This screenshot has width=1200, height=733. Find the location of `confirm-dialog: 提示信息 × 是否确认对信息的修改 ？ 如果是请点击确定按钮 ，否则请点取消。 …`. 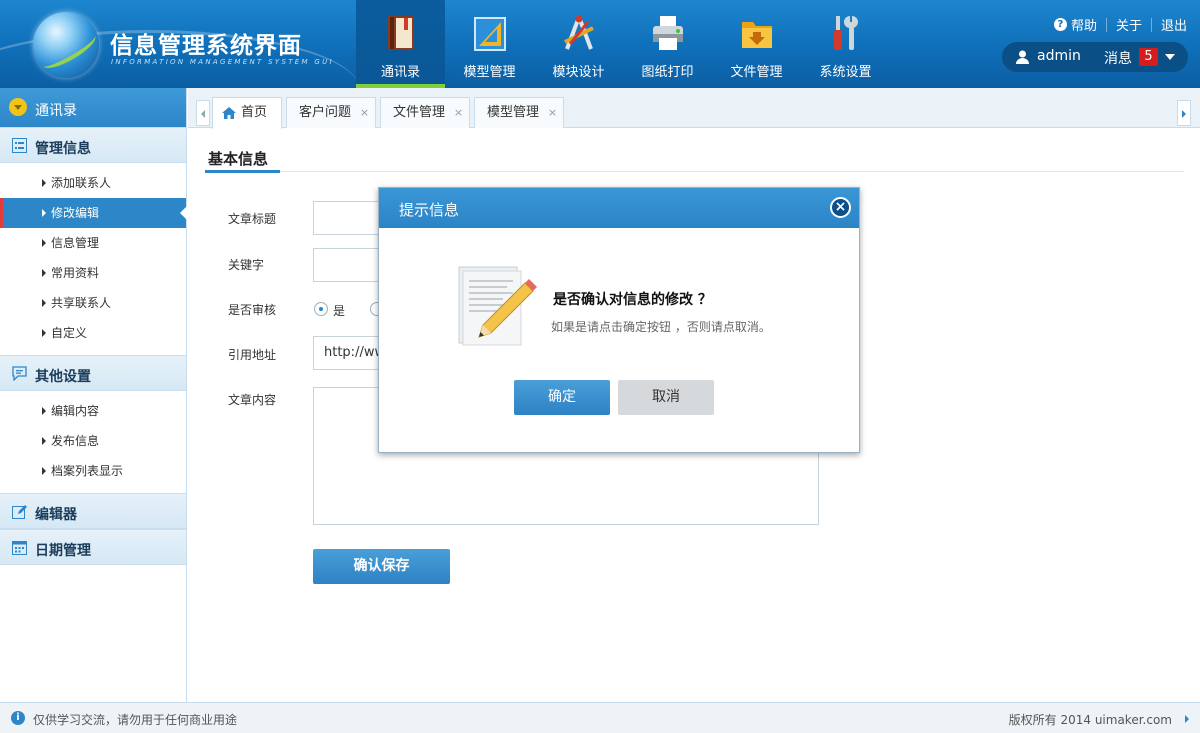

confirm-dialog: 提示信息 × 是否确认对信息的修改 ？ 如果是请点击确定按钮 ，否则请点取消。 … is located at coordinates (619, 320).